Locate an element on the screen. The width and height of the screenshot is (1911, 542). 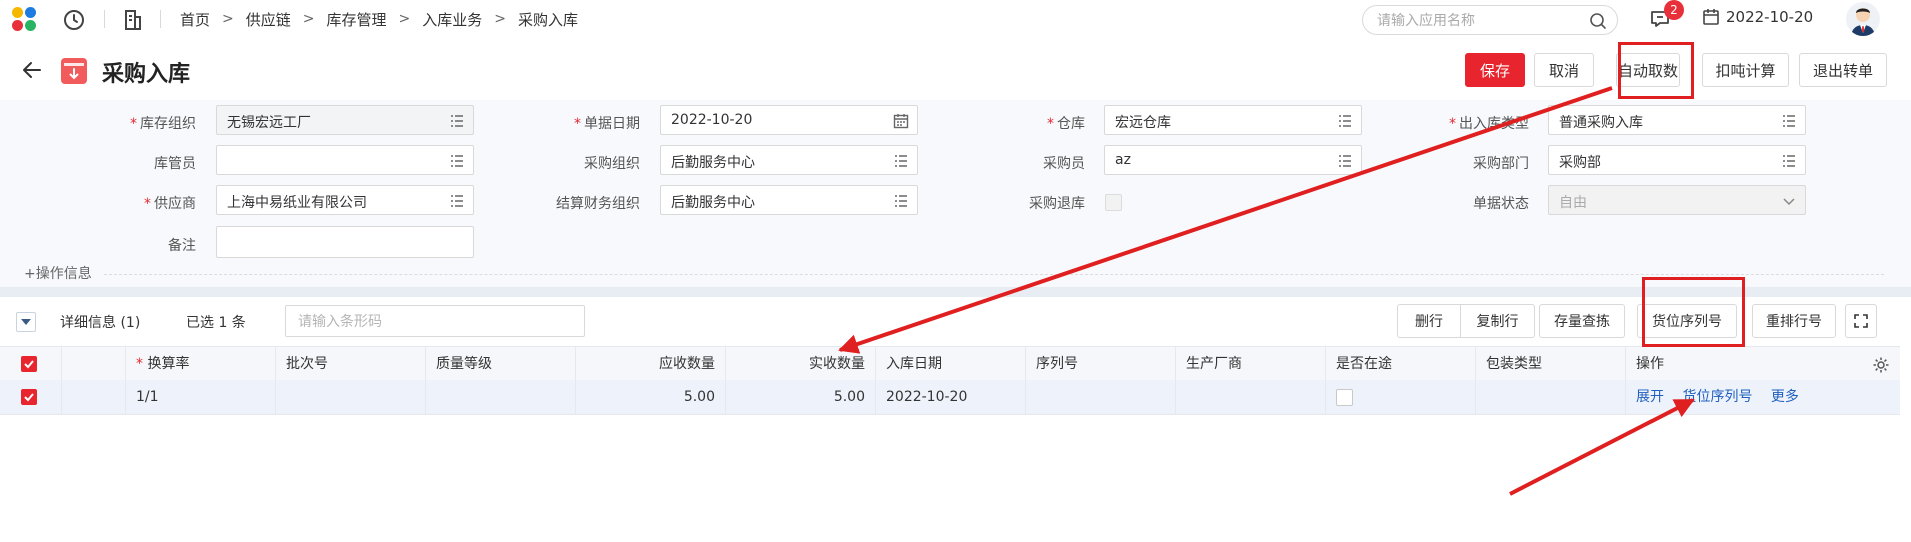
date-display: 2022-10-20 is located at coordinates (1757, 17).